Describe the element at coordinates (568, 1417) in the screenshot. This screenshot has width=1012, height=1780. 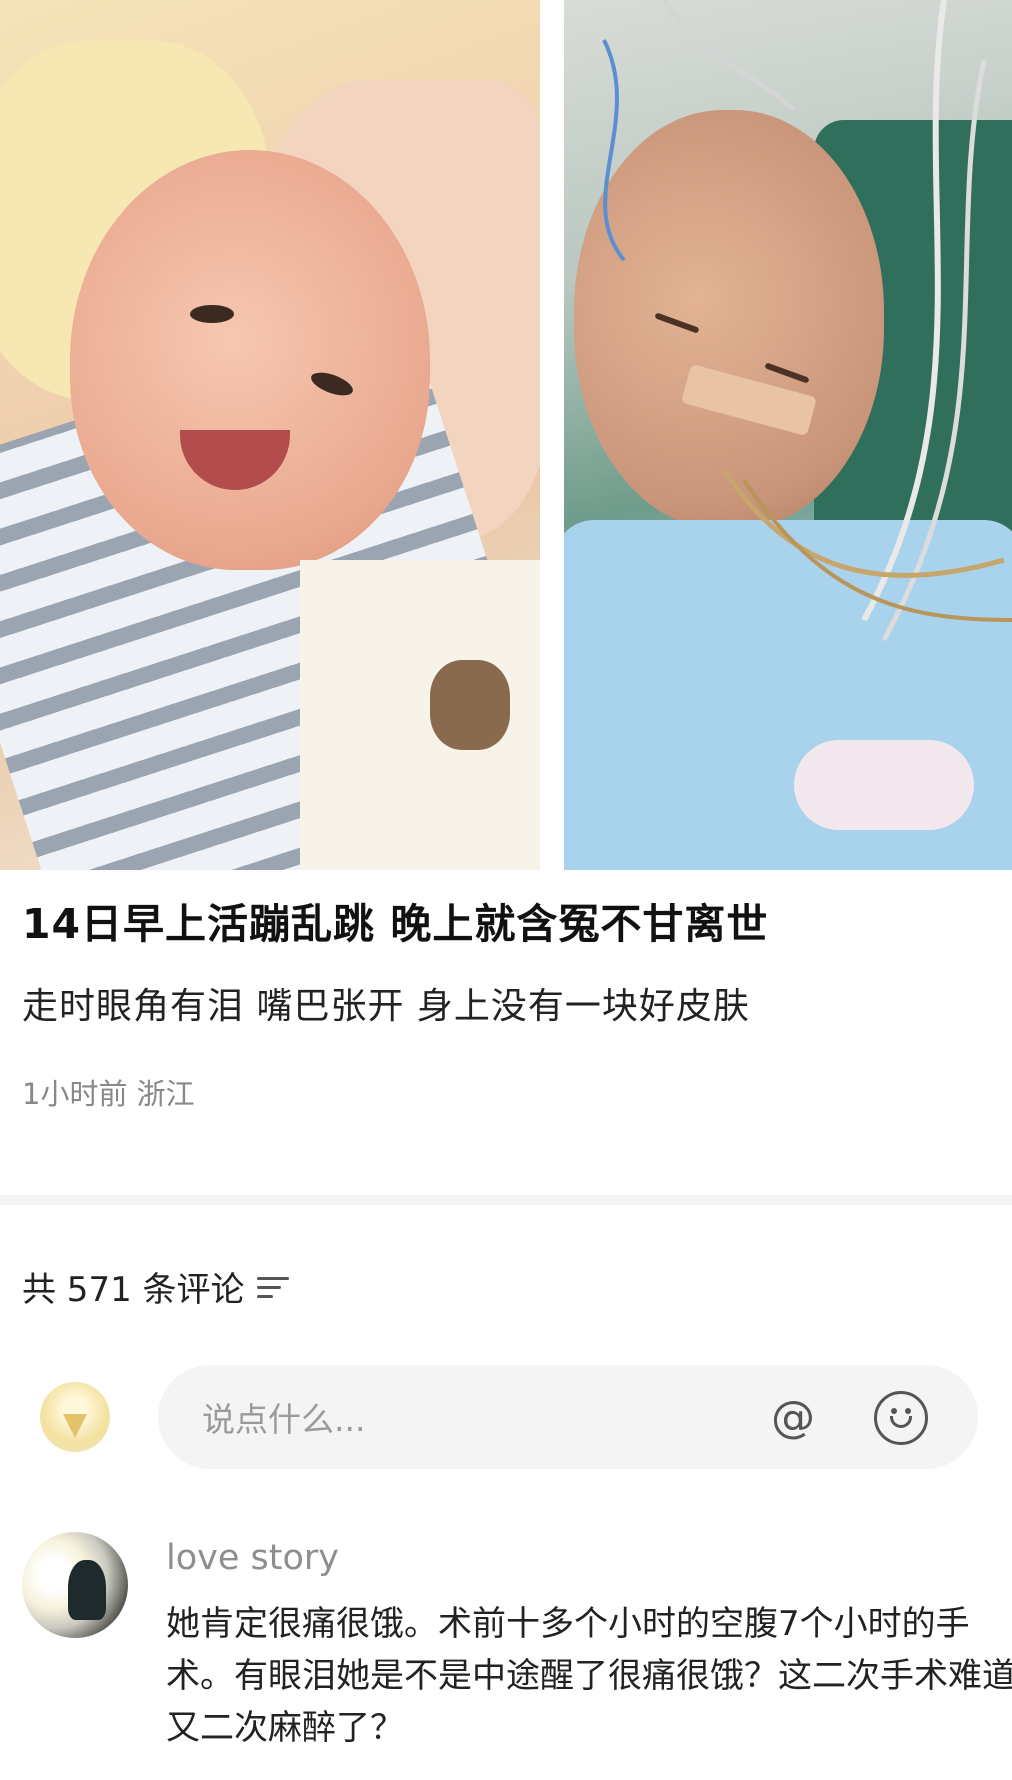
I see `comment-input: 说点什么... @` at that location.